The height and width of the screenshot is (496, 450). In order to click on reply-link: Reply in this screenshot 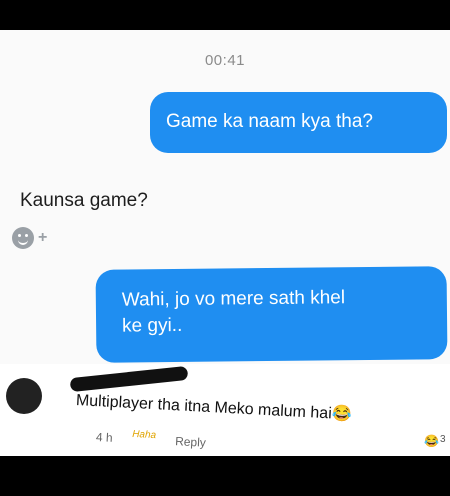, I will do `click(190, 442)`.